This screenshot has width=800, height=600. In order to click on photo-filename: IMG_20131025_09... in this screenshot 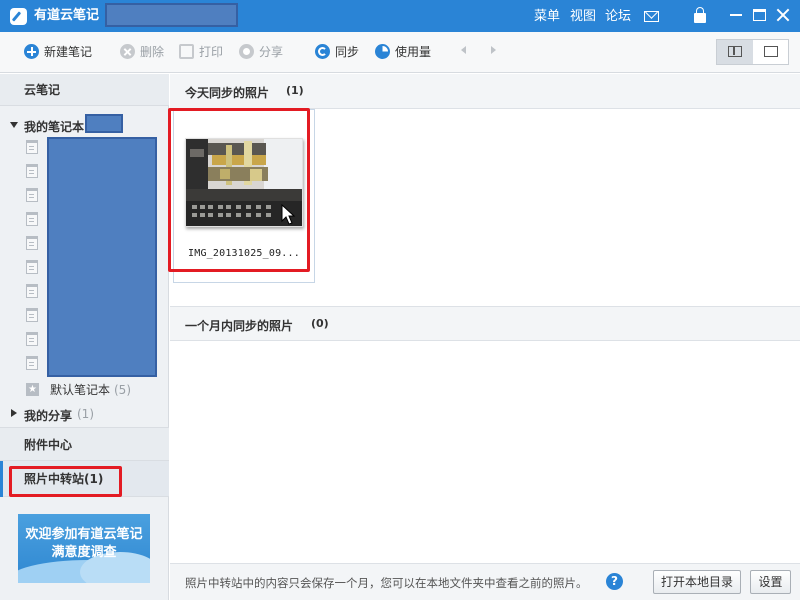, I will do `click(244, 253)`.